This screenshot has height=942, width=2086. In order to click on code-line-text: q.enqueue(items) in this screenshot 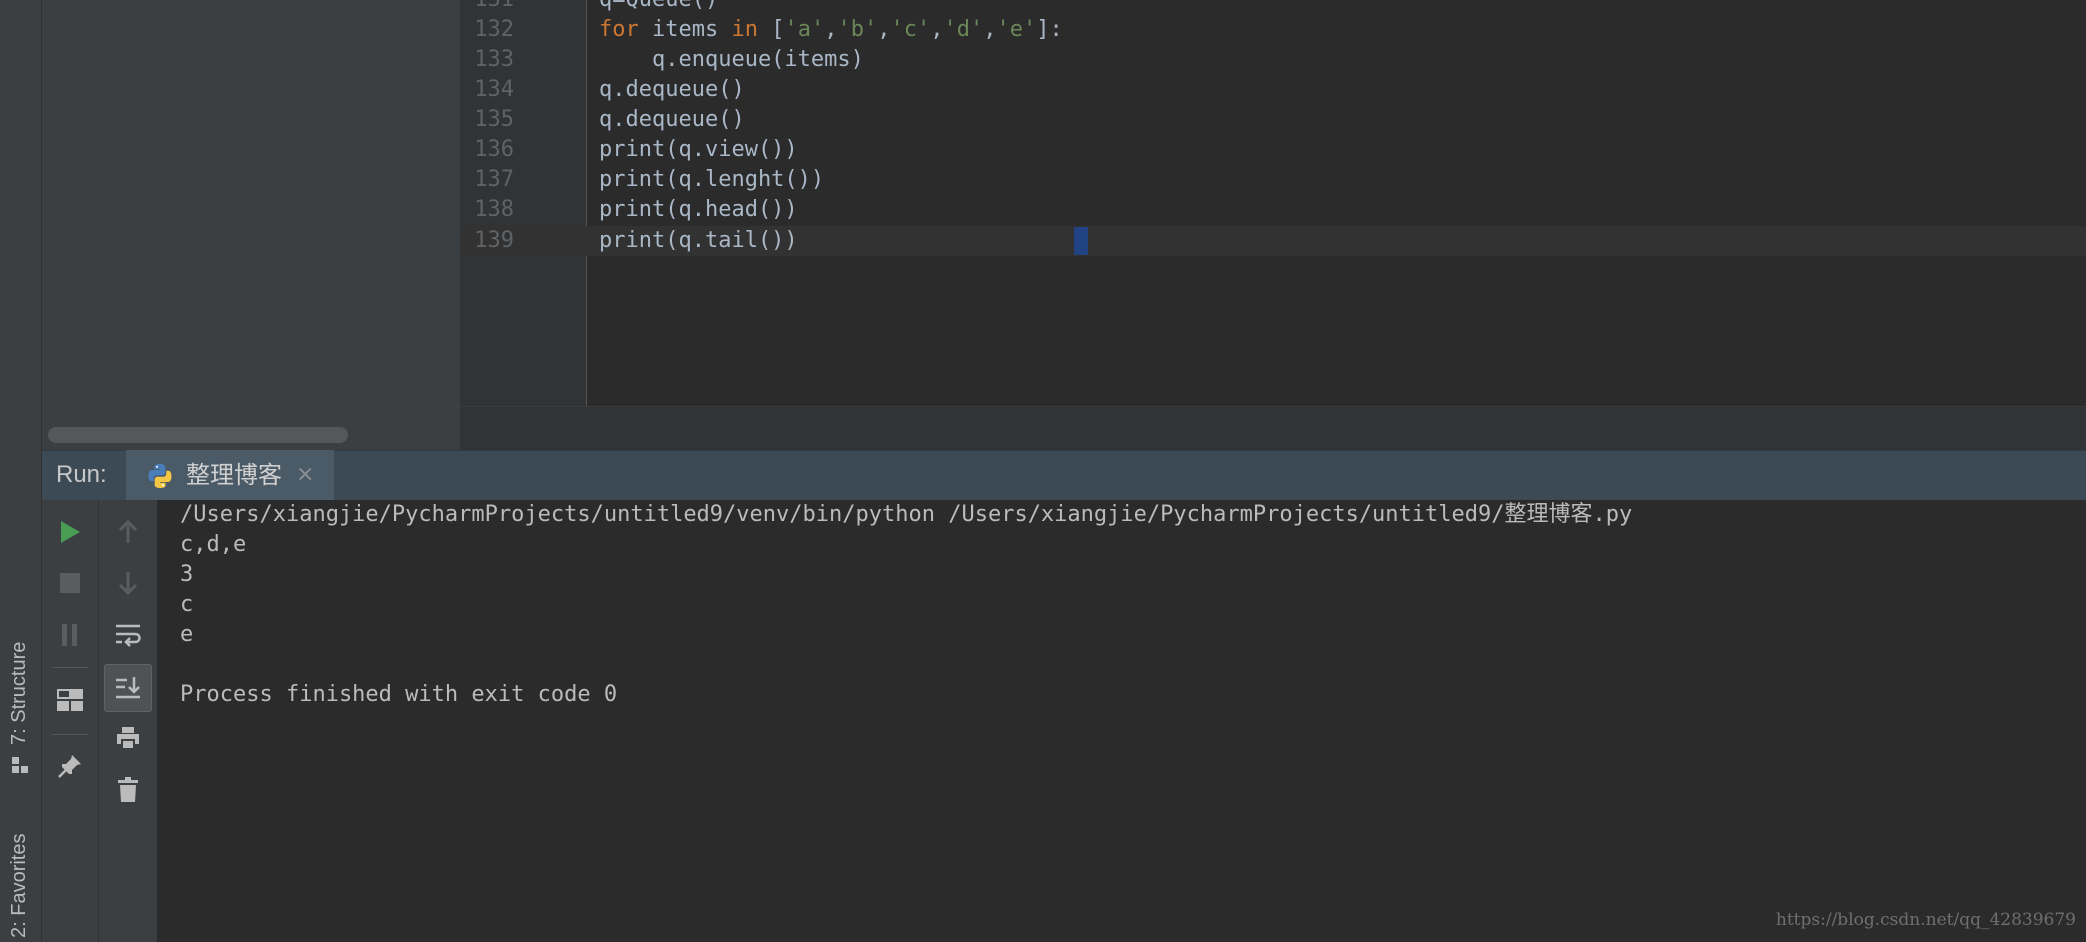, I will do `click(731, 59)`.